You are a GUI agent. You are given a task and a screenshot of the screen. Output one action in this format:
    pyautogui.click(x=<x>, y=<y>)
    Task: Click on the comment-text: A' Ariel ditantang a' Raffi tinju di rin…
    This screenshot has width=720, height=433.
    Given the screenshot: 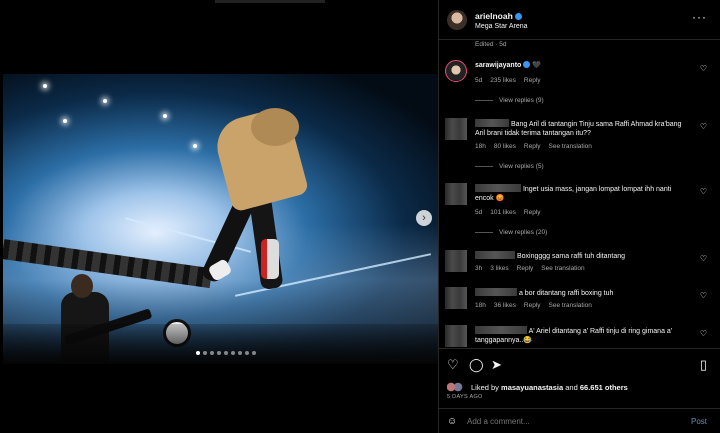 What is the action you would take?
    pyautogui.click(x=582, y=335)
    